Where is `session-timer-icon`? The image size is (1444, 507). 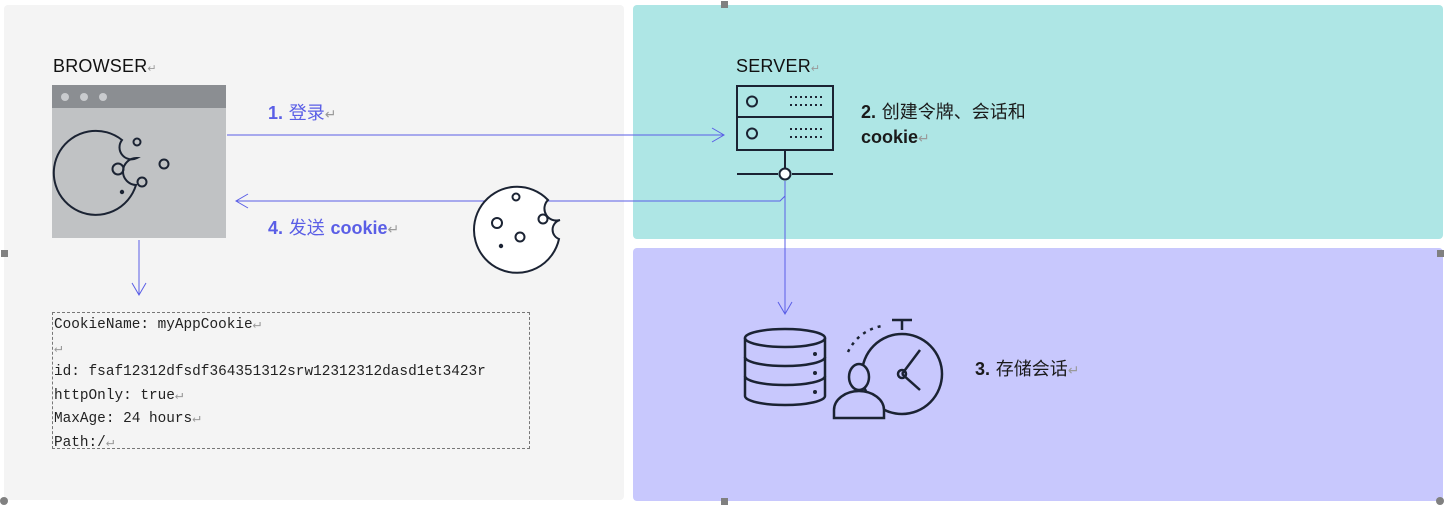 session-timer-icon is located at coordinates (888, 369).